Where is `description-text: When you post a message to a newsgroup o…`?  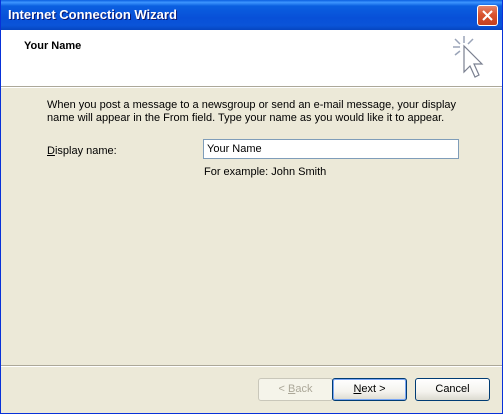 description-text: When you post a message to a newsgroup o… is located at coordinates (252, 111).